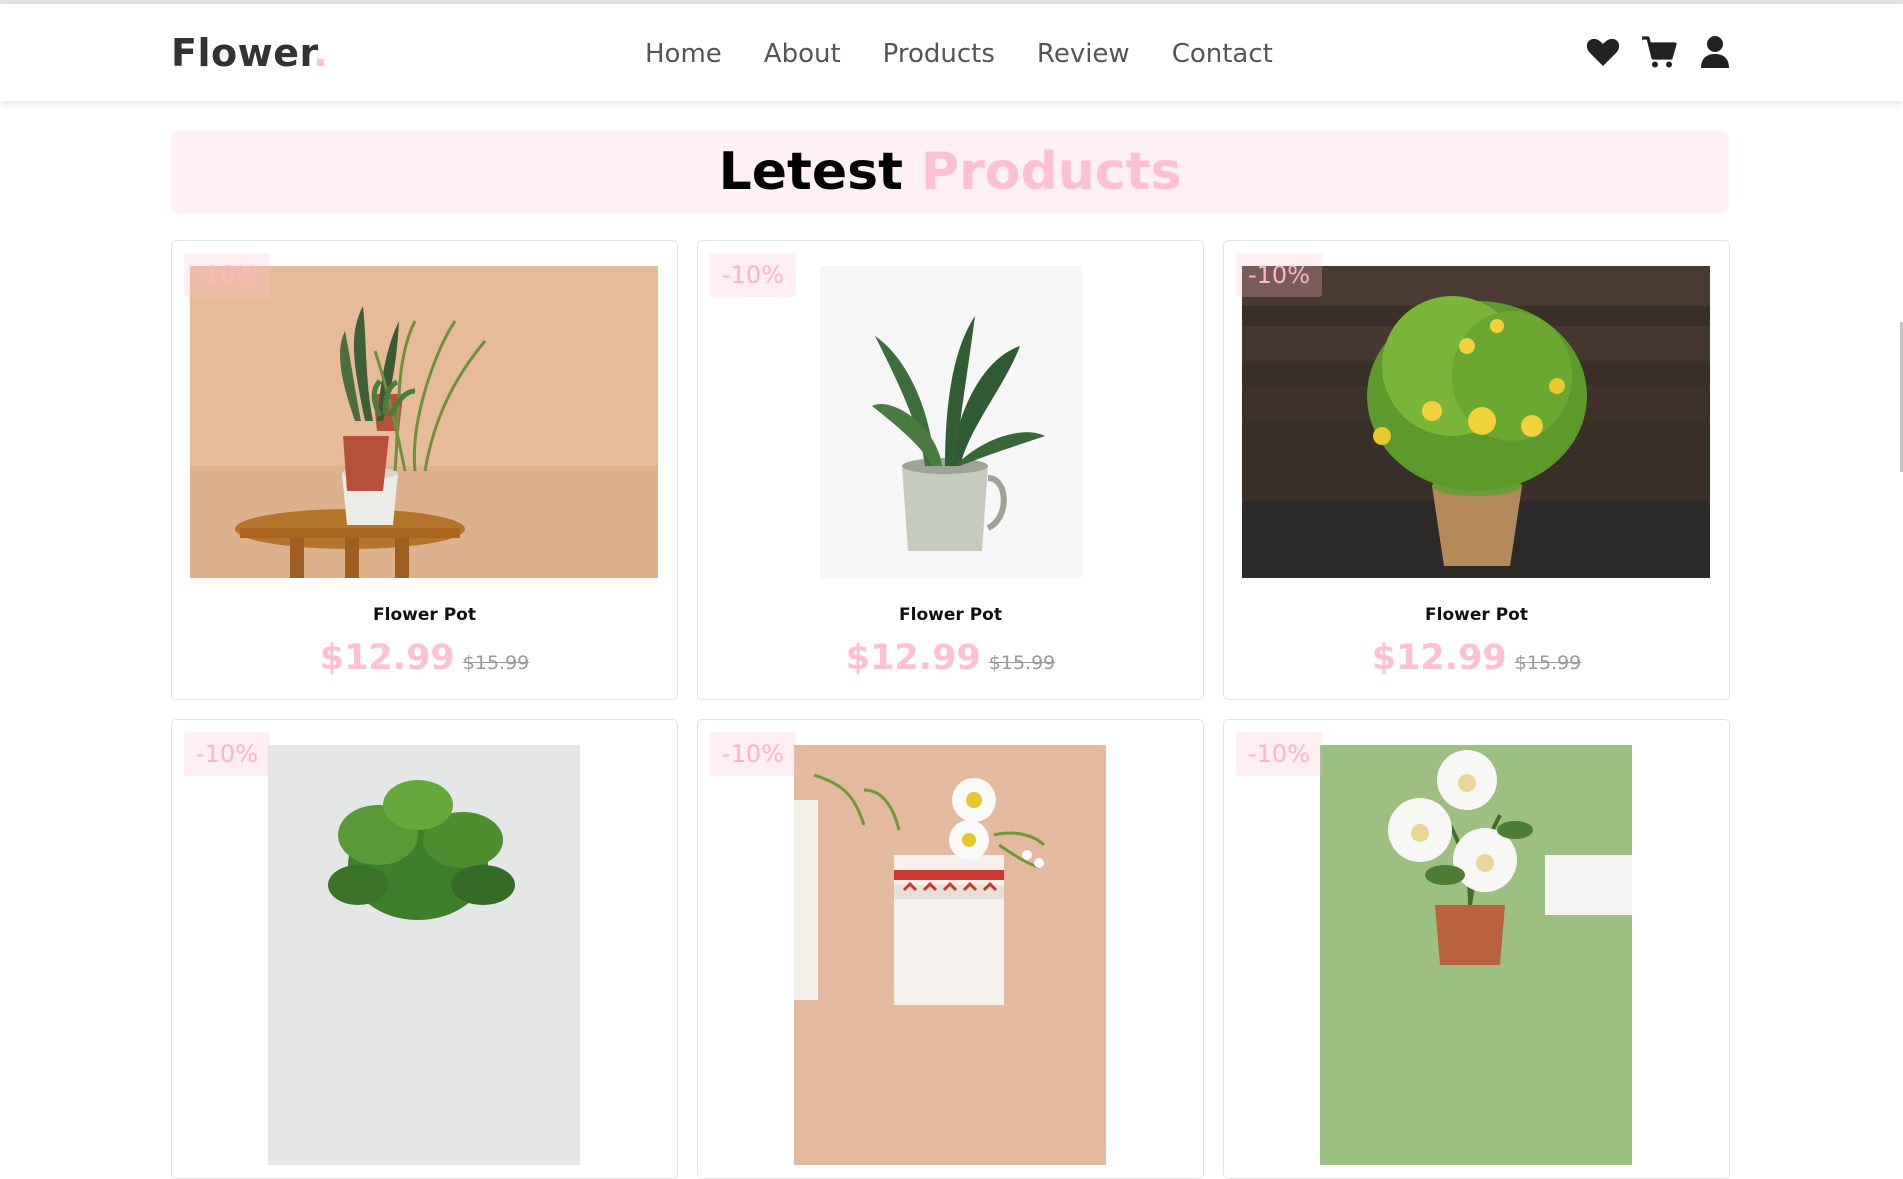  What do you see at coordinates (810, 172) in the screenshot?
I see `section-title-main: Letest` at bounding box center [810, 172].